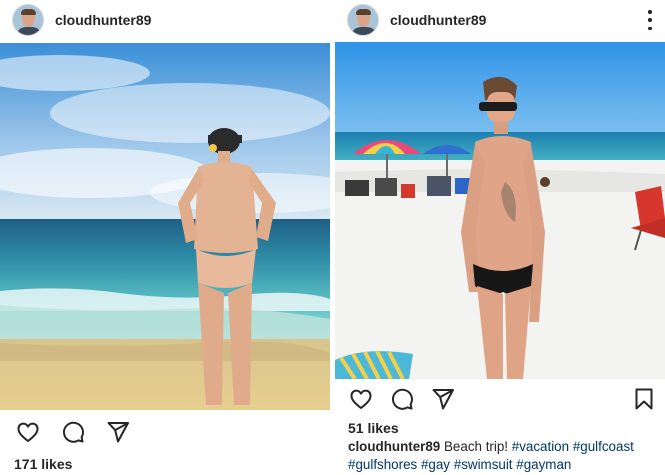 This screenshot has height=475, width=665. What do you see at coordinates (483, 464) in the screenshot?
I see `hashtag-swimsuit: #swimsuit` at bounding box center [483, 464].